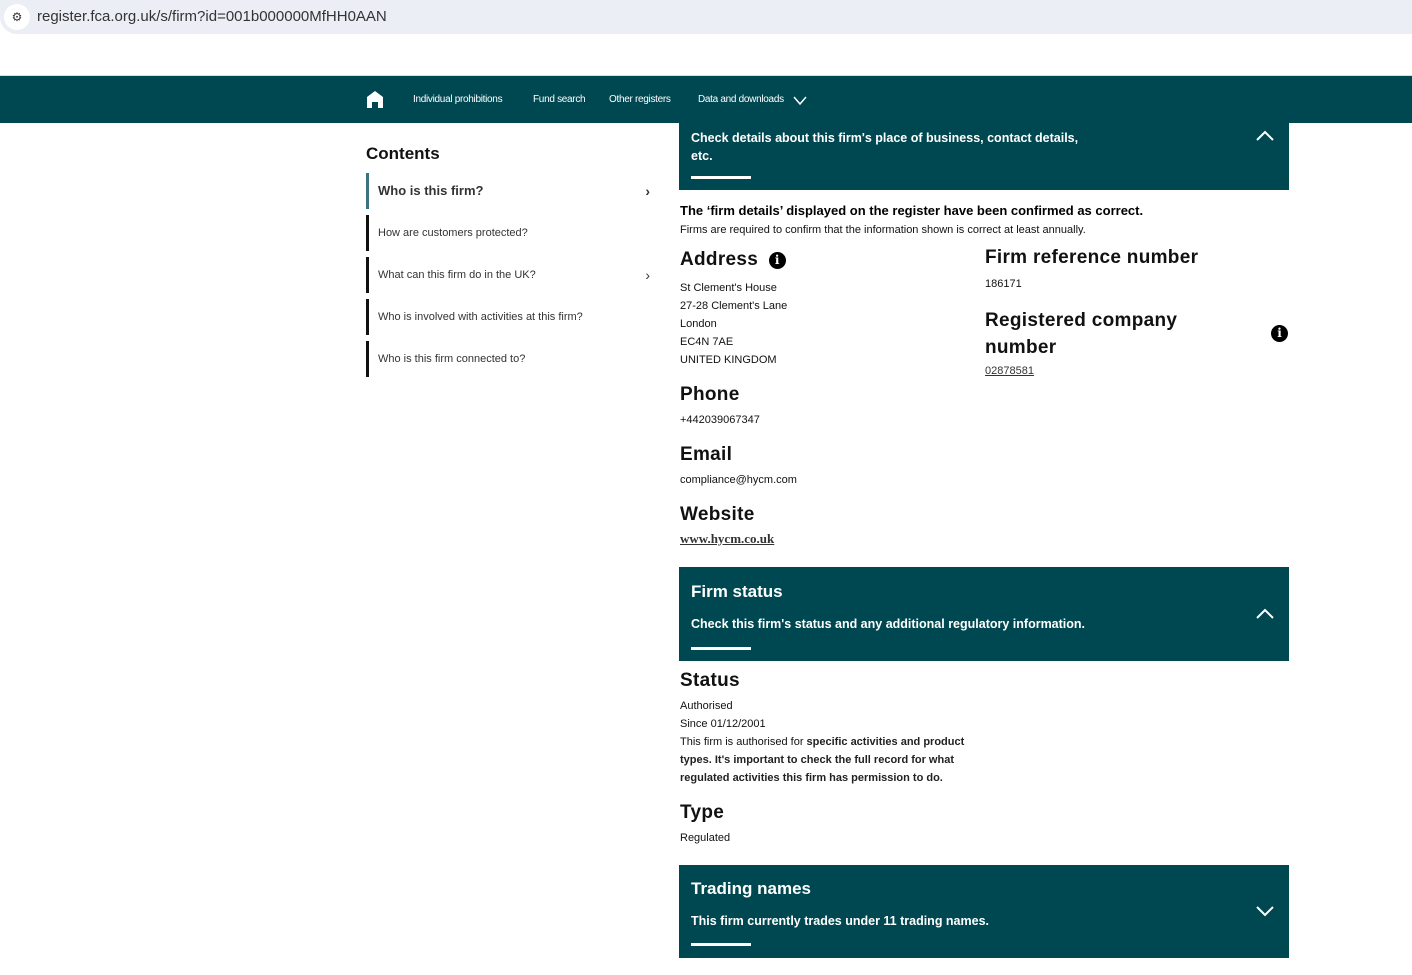 Image resolution: width=1412 pixels, height=975 pixels. What do you see at coordinates (741, 99) in the screenshot?
I see `nav-data-downloads: Data and downloads` at bounding box center [741, 99].